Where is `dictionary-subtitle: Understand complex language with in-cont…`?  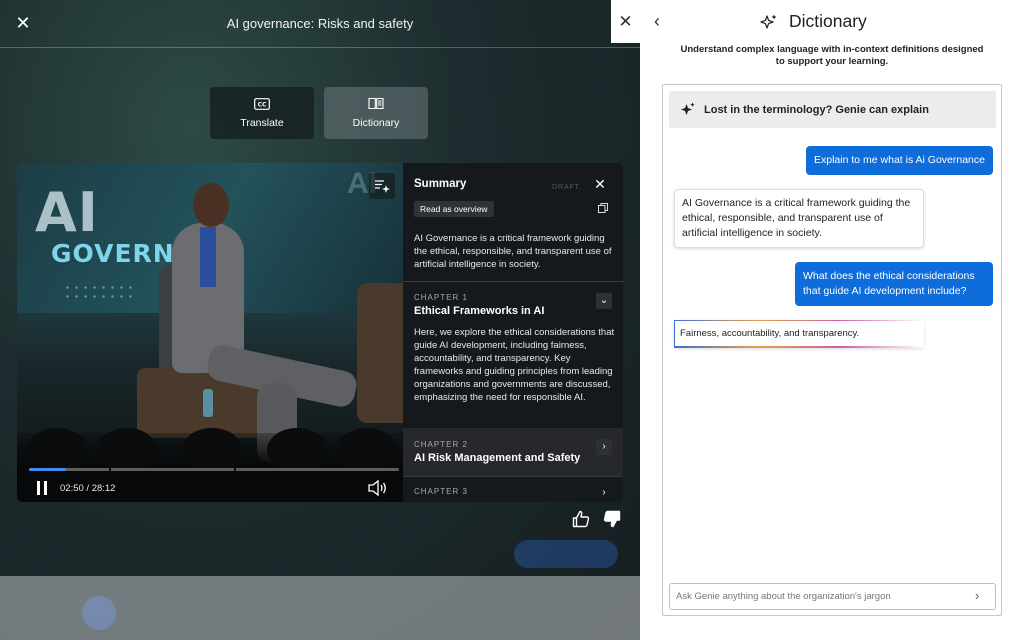
dictionary-subtitle: Understand complex language with in-cont… is located at coordinates (832, 55).